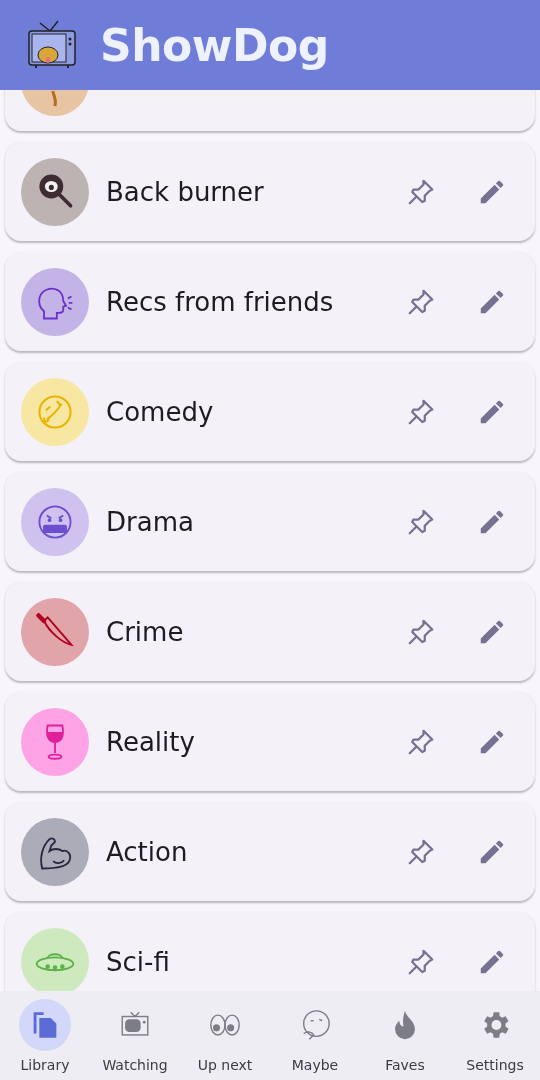 The width and height of the screenshot is (540, 1080). What do you see at coordinates (220, 301) in the screenshot?
I see `category-name: Recs from friends` at bounding box center [220, 301].